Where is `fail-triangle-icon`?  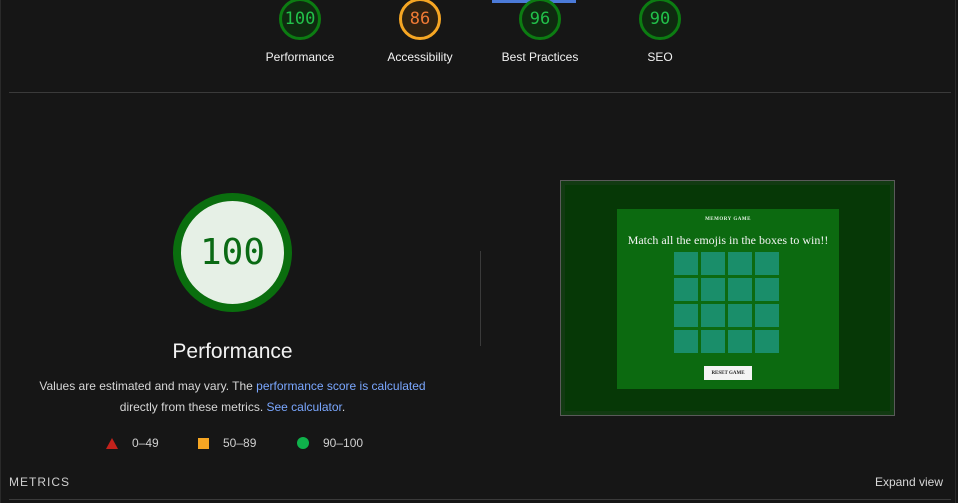
fail-triangle-icon is located at coordinates (112, 443).